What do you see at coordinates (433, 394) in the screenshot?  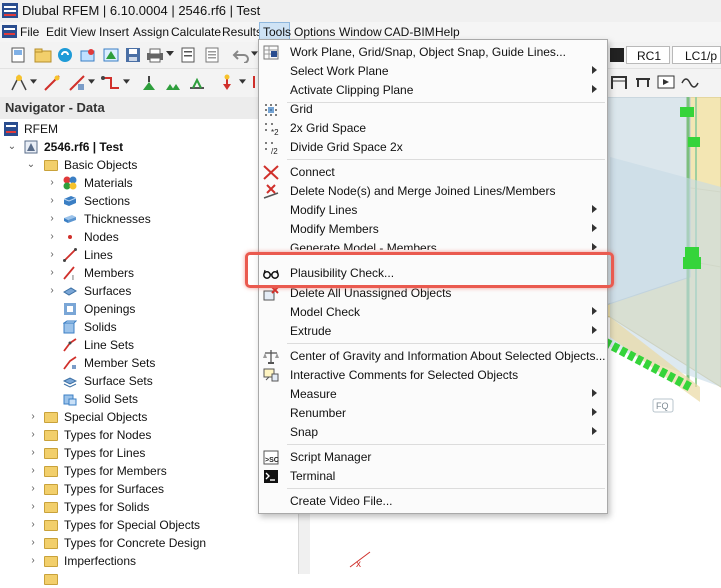 I see `menu-item-measure: Measure` at bounding box center [433, 394].